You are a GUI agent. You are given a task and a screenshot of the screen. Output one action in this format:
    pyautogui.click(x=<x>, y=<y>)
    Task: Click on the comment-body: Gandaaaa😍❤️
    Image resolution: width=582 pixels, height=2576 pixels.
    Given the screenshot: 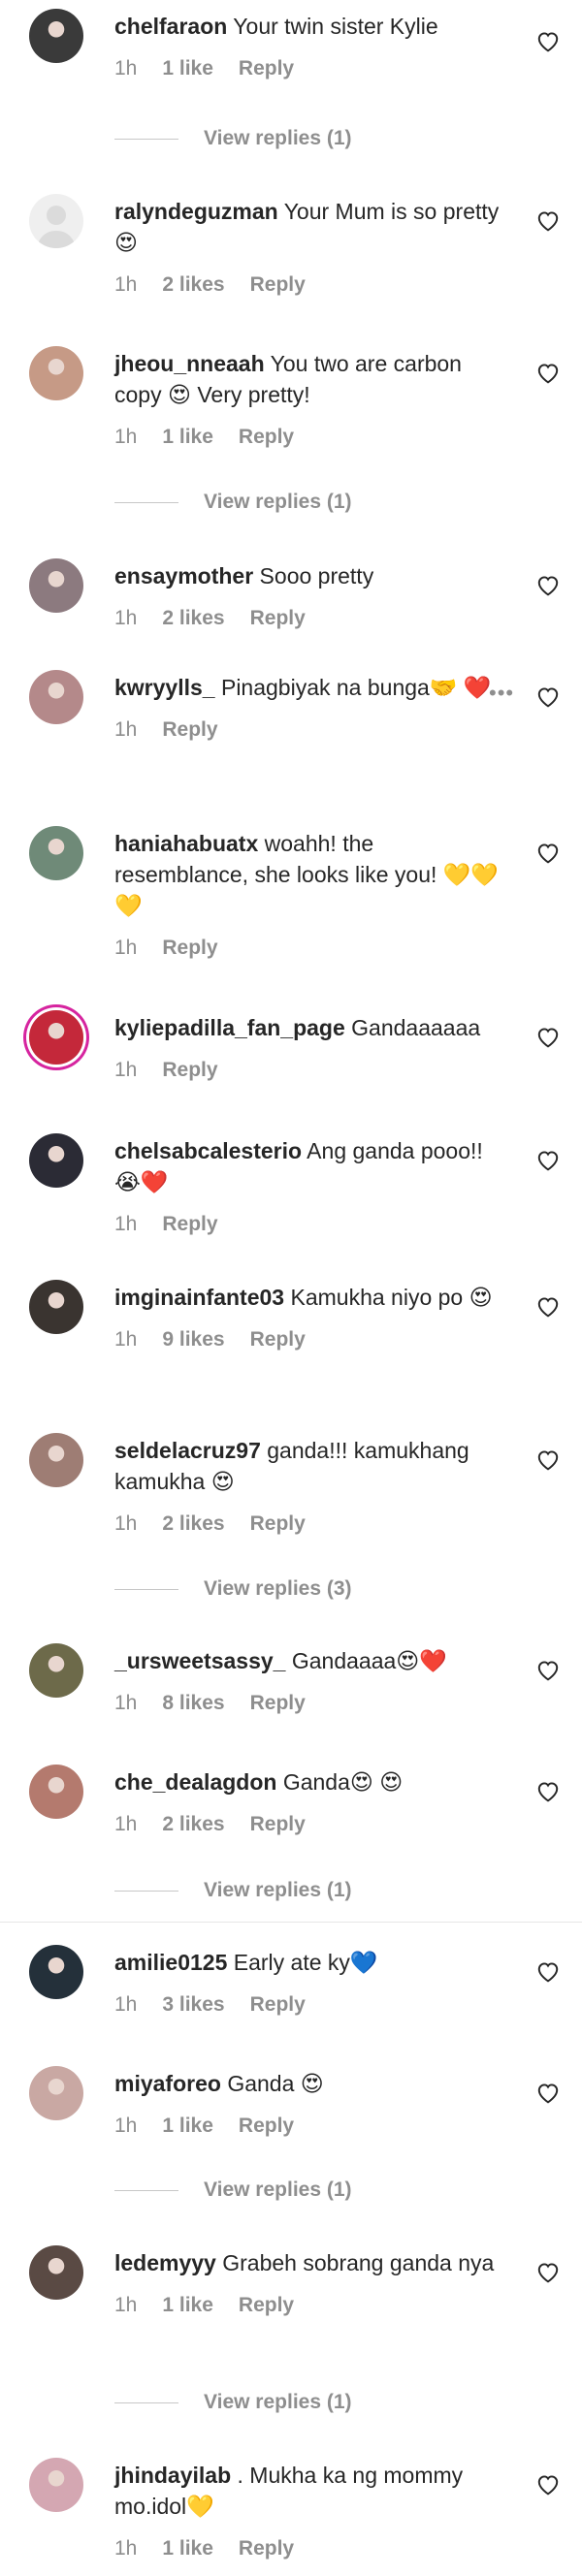 What is the action you would take?
    pyautogui.click(x=366, y=1660)
    